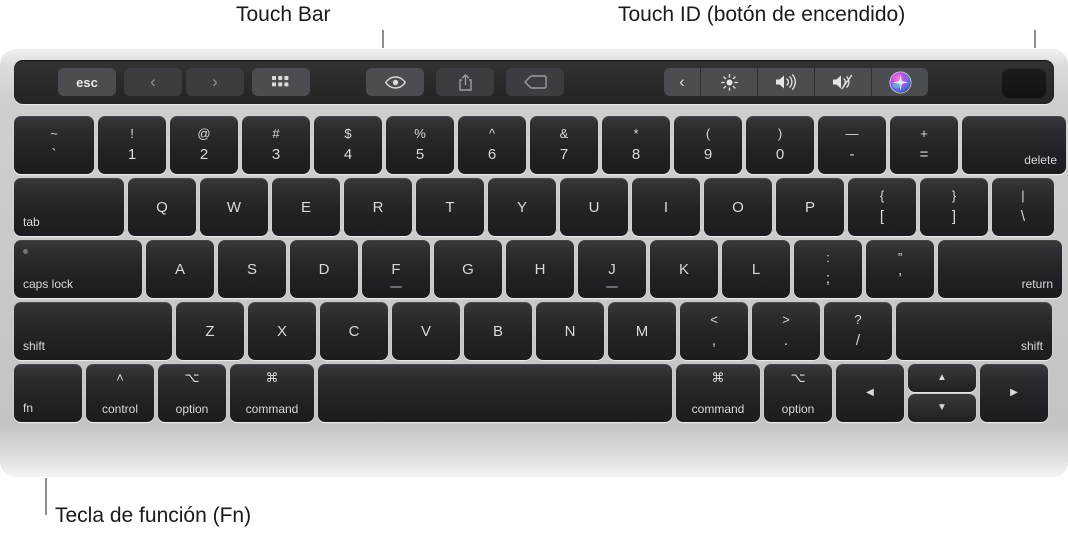 Image resolution: width=1068 pixels, height=542 pixels. What do you see at coordinates (522, 207) in the screenshot?
I see `key-y: Y` at bounding box center [522, 207].